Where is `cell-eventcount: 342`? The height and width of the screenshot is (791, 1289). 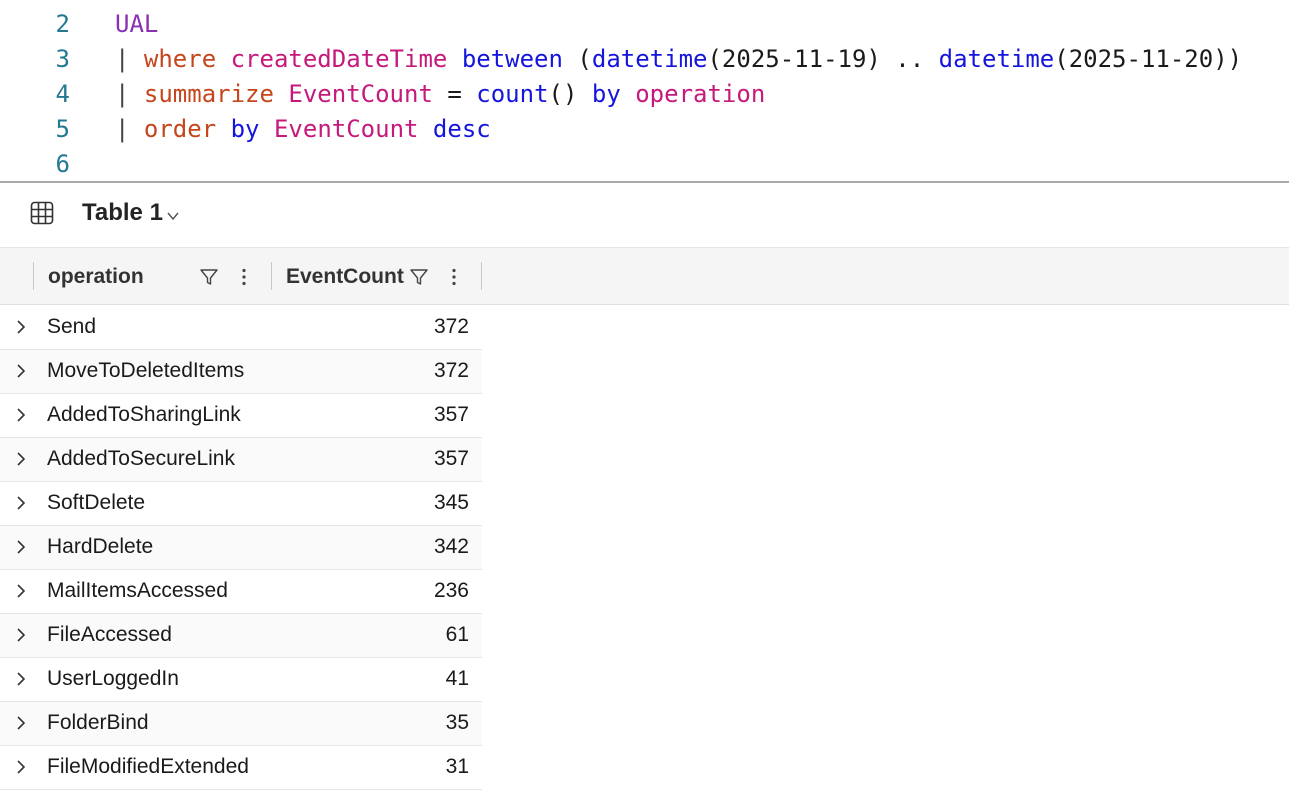 cell-eventcount: 342 is located at coordinates (451, 546).